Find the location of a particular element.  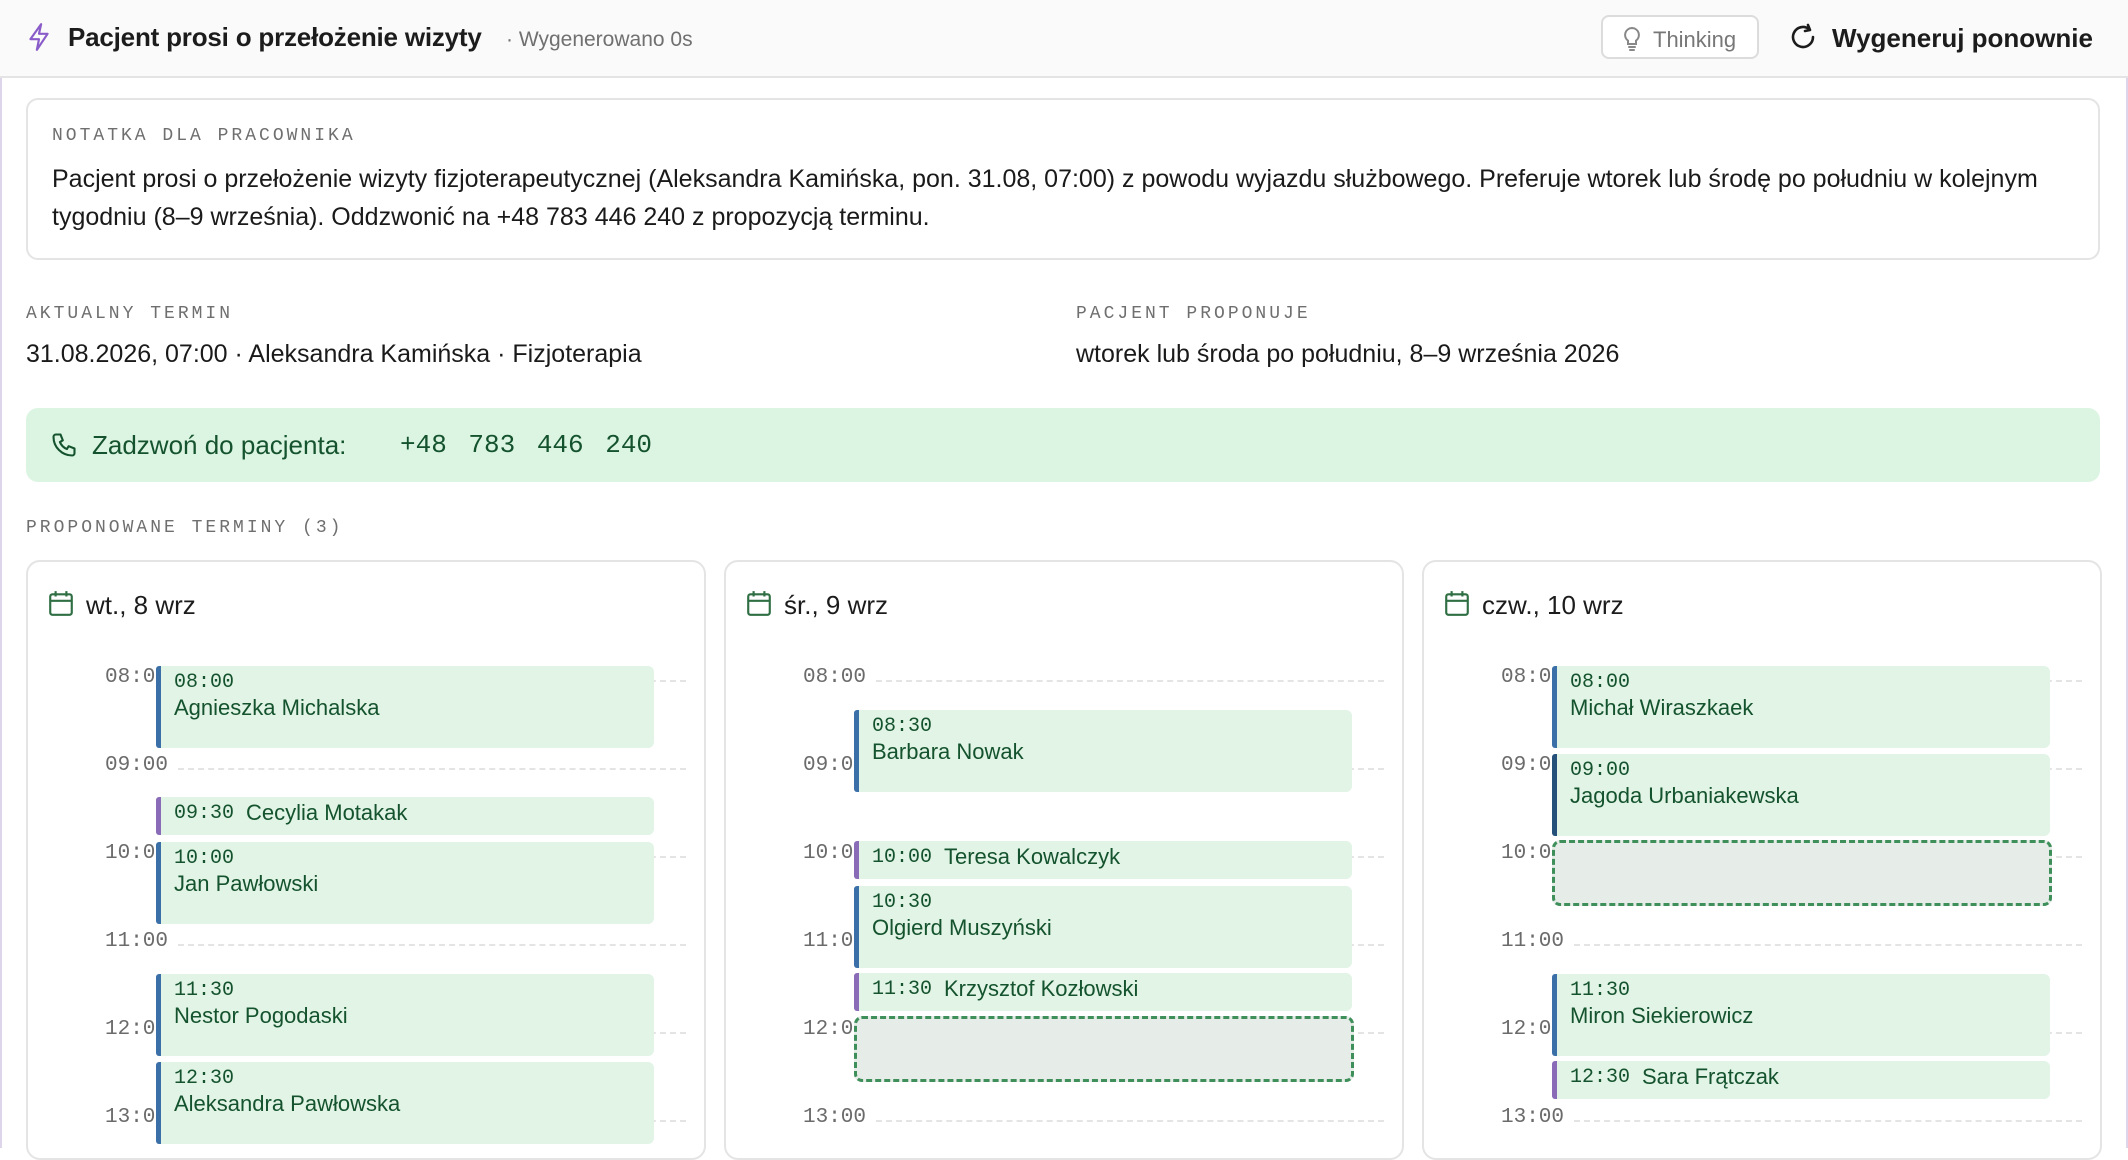

appointment: 11:30 Nestor Pogodaski is located at coordinates (405, 1015).